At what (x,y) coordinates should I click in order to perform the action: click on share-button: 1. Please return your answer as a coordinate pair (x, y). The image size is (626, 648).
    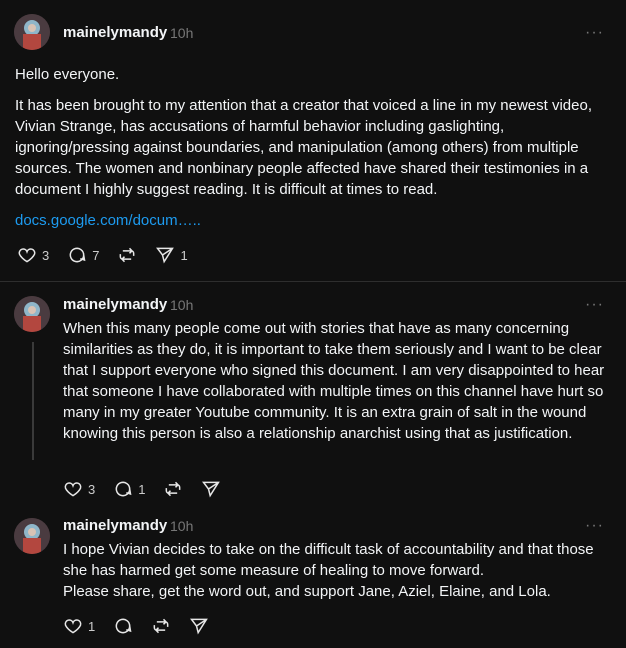
    Looking at the image, I should click on (171, 255).